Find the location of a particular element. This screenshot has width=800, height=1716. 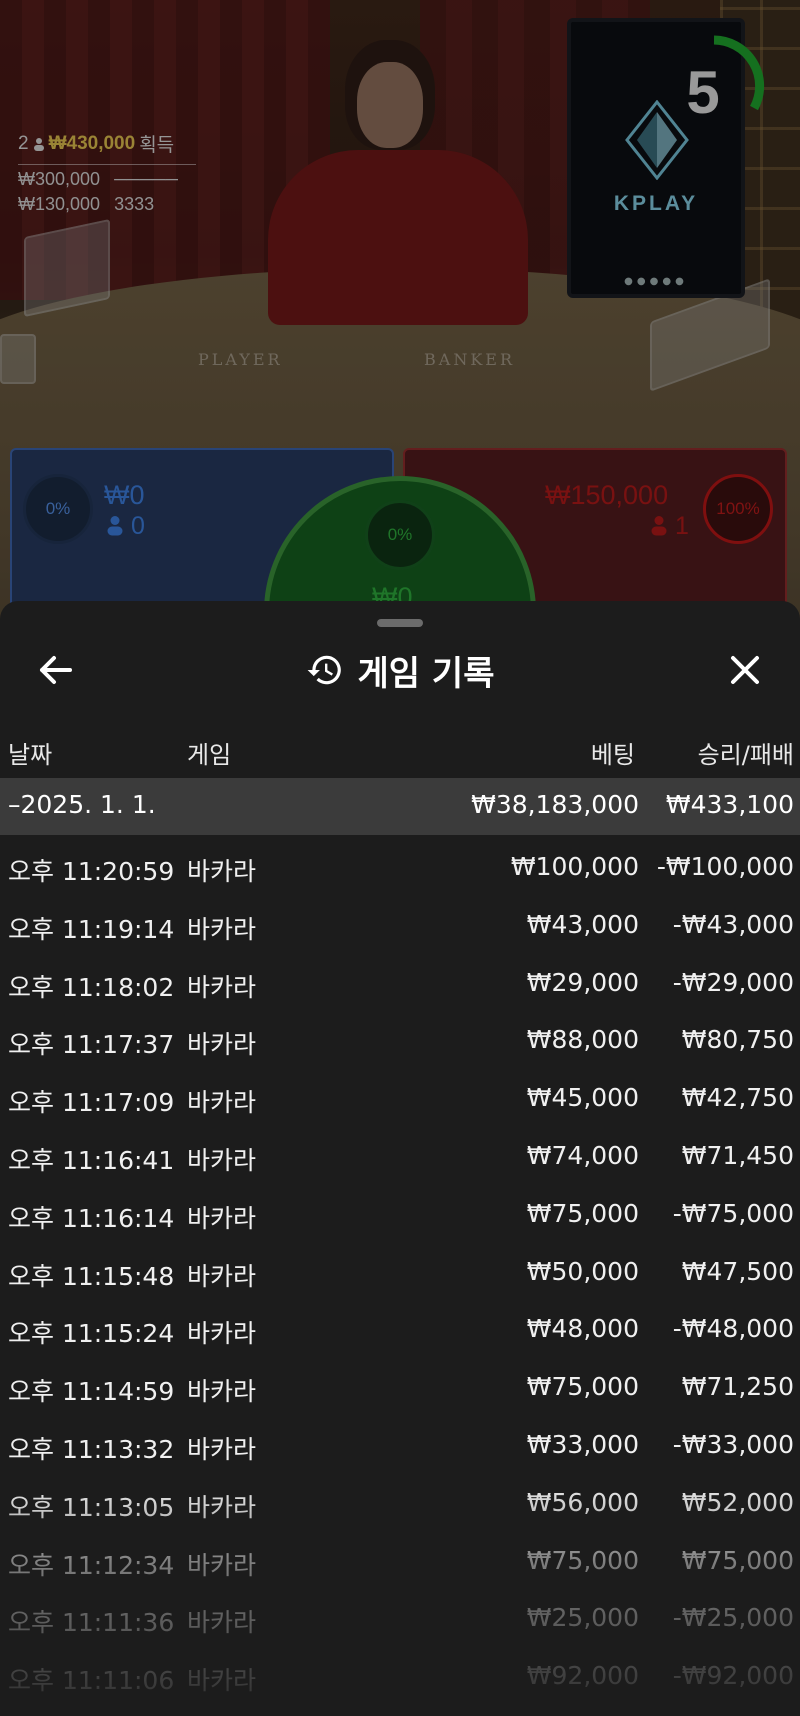

row-result: ₩75,000 is located at coordinates (737, 1560).